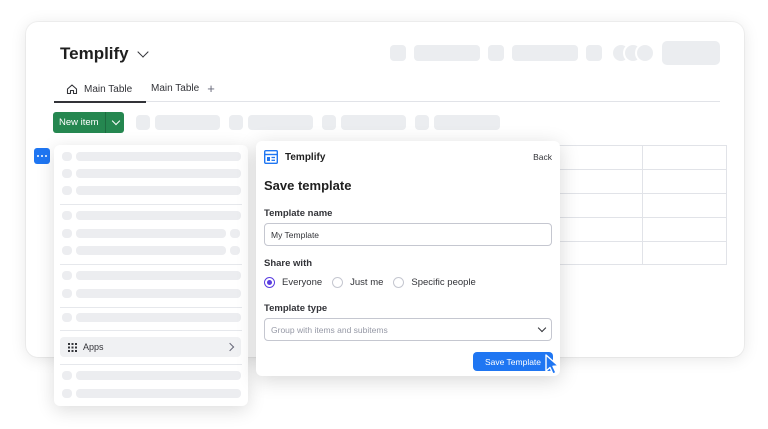 The height and width of the screenshot is (429, 768). What do you see at coordinates (408, 234) in the screenshot?
I see `template-name-input: My Template` at bounding box center [408, 234].